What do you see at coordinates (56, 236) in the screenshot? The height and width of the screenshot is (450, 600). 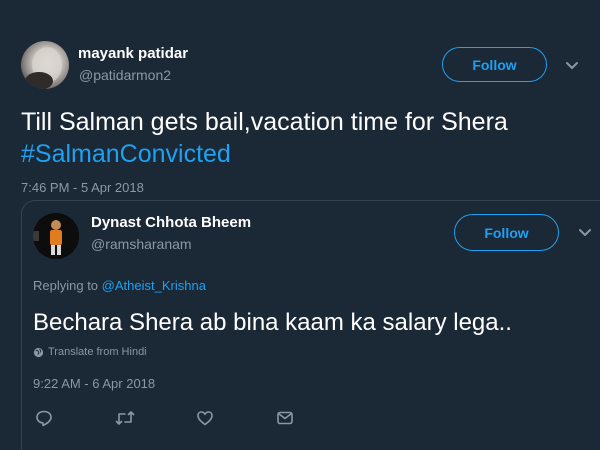 I see `reply-author-avatar` at bounding box center [56, 236].